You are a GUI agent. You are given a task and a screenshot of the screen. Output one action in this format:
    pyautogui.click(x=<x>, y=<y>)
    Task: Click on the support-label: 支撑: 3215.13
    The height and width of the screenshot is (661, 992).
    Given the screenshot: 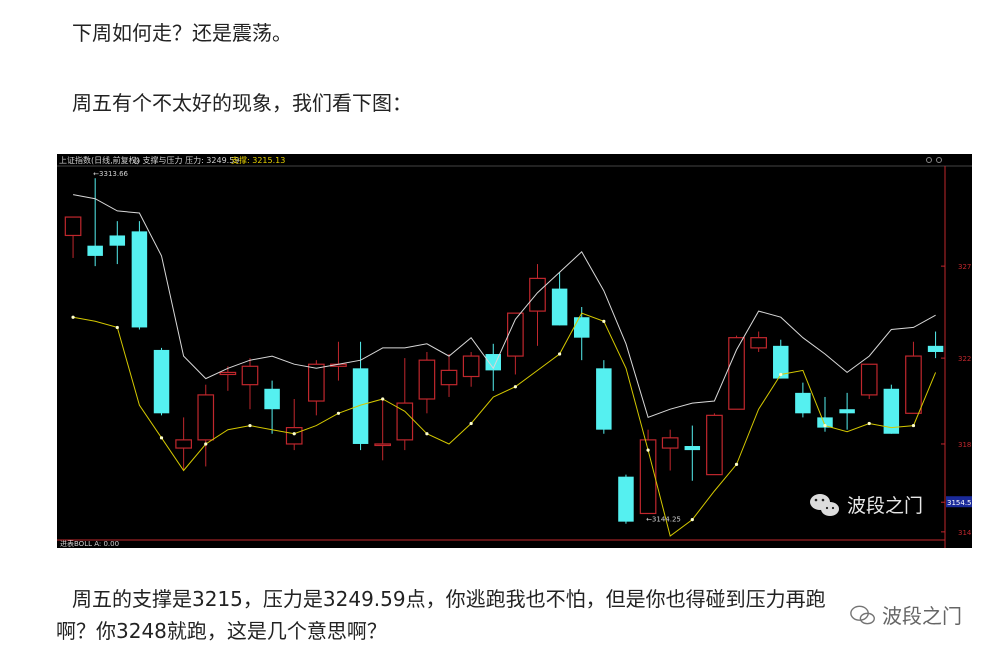 What is the action you would take?
    pyautogui.click(x=258, y=160)
    